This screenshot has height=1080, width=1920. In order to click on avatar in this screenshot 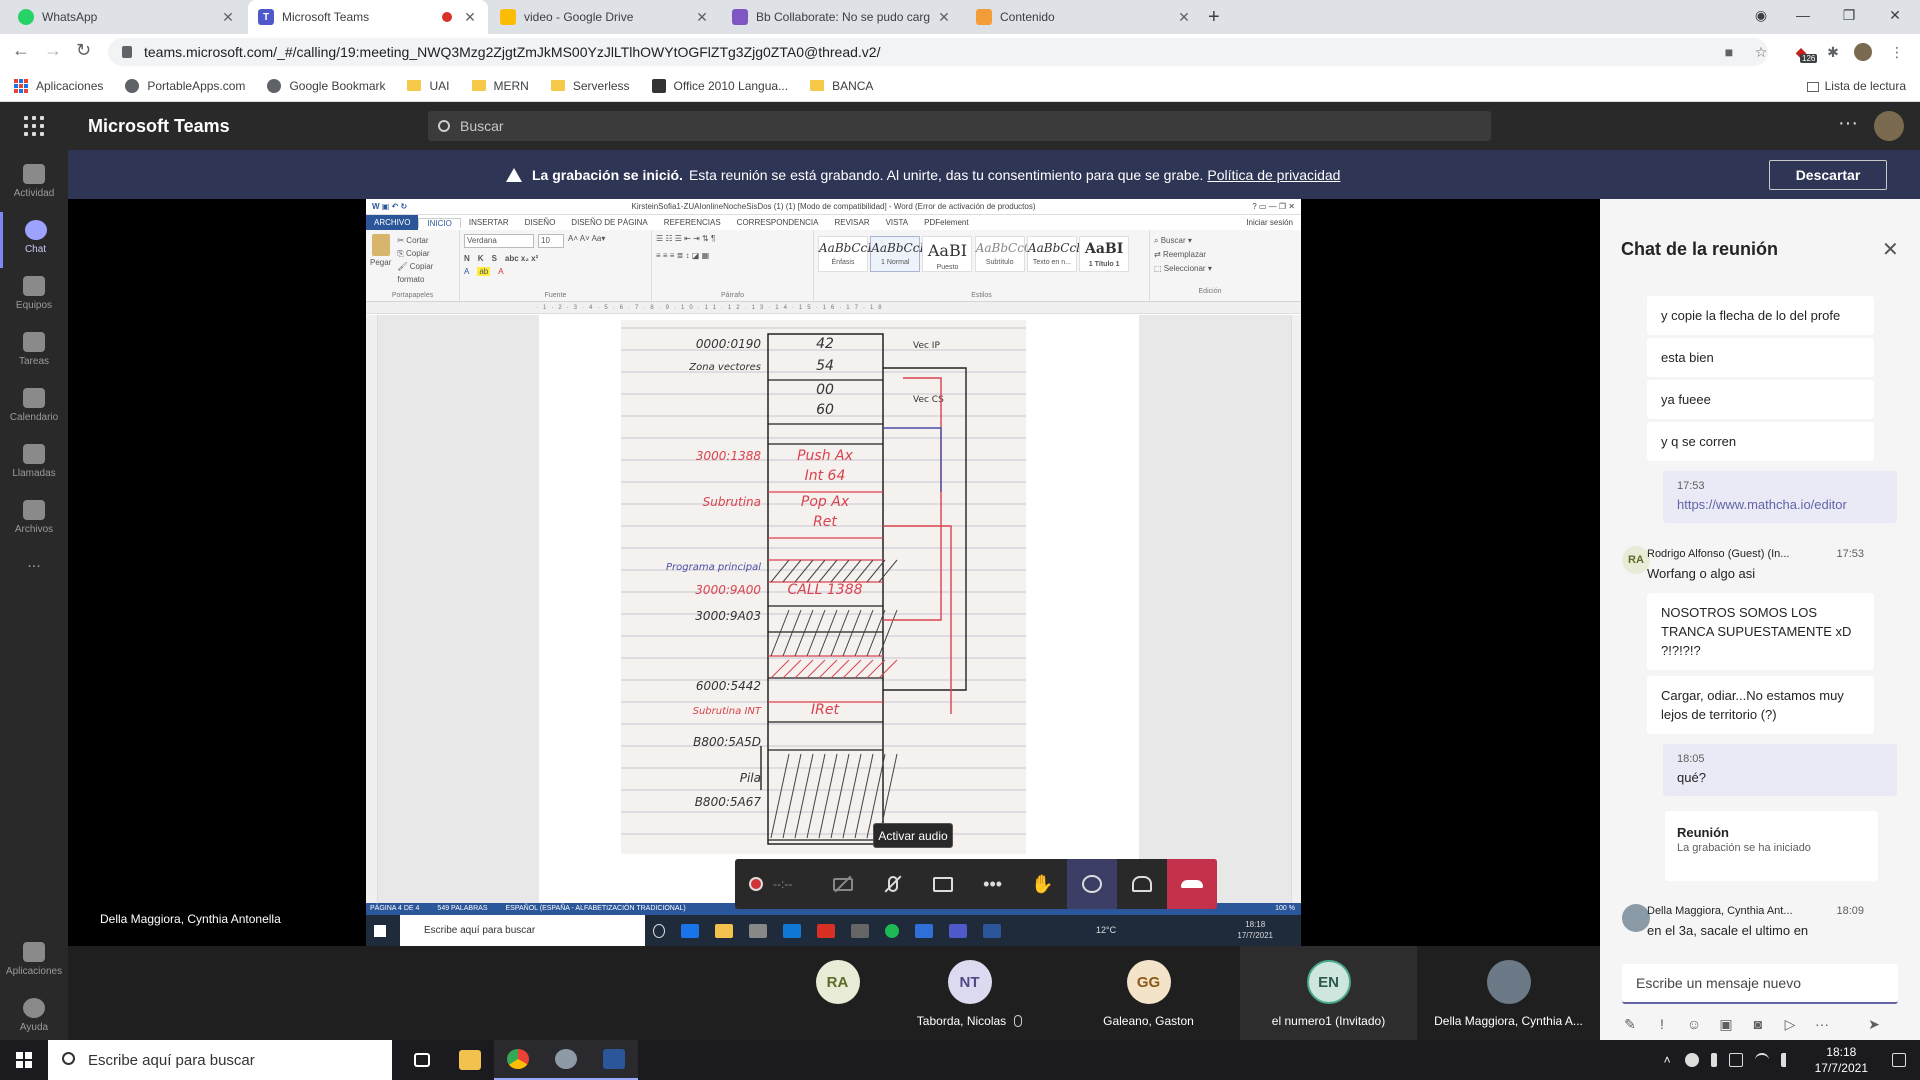, I will do `click(1889, 126)`.